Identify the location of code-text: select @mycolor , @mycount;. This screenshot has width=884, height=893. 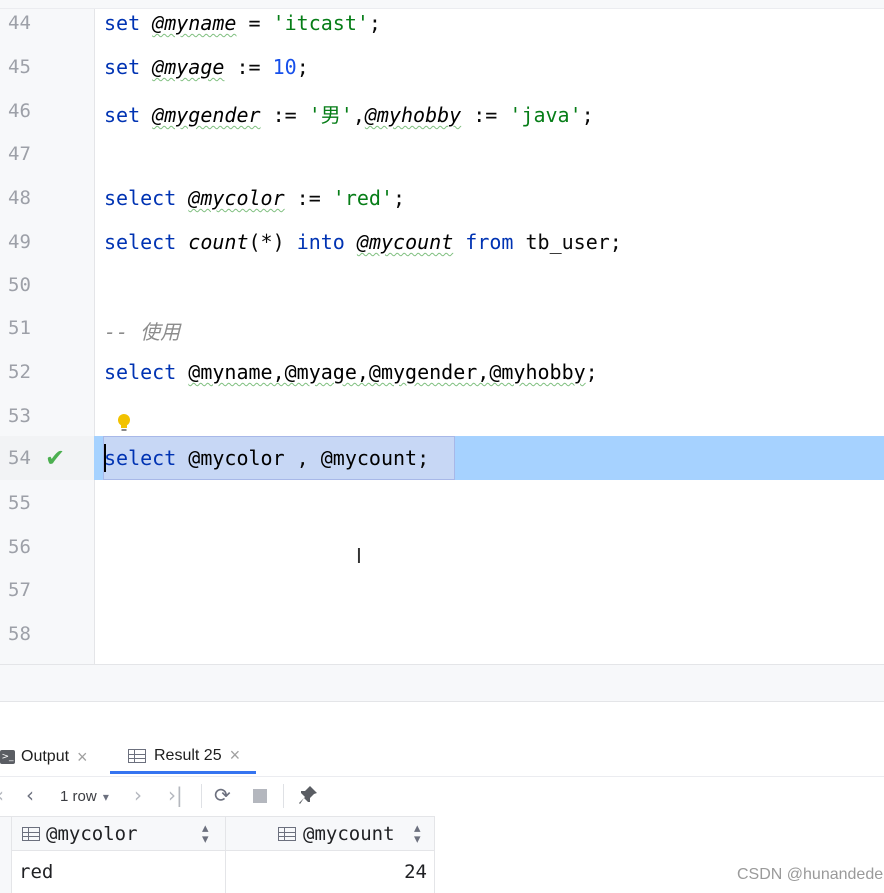
(266, 458).